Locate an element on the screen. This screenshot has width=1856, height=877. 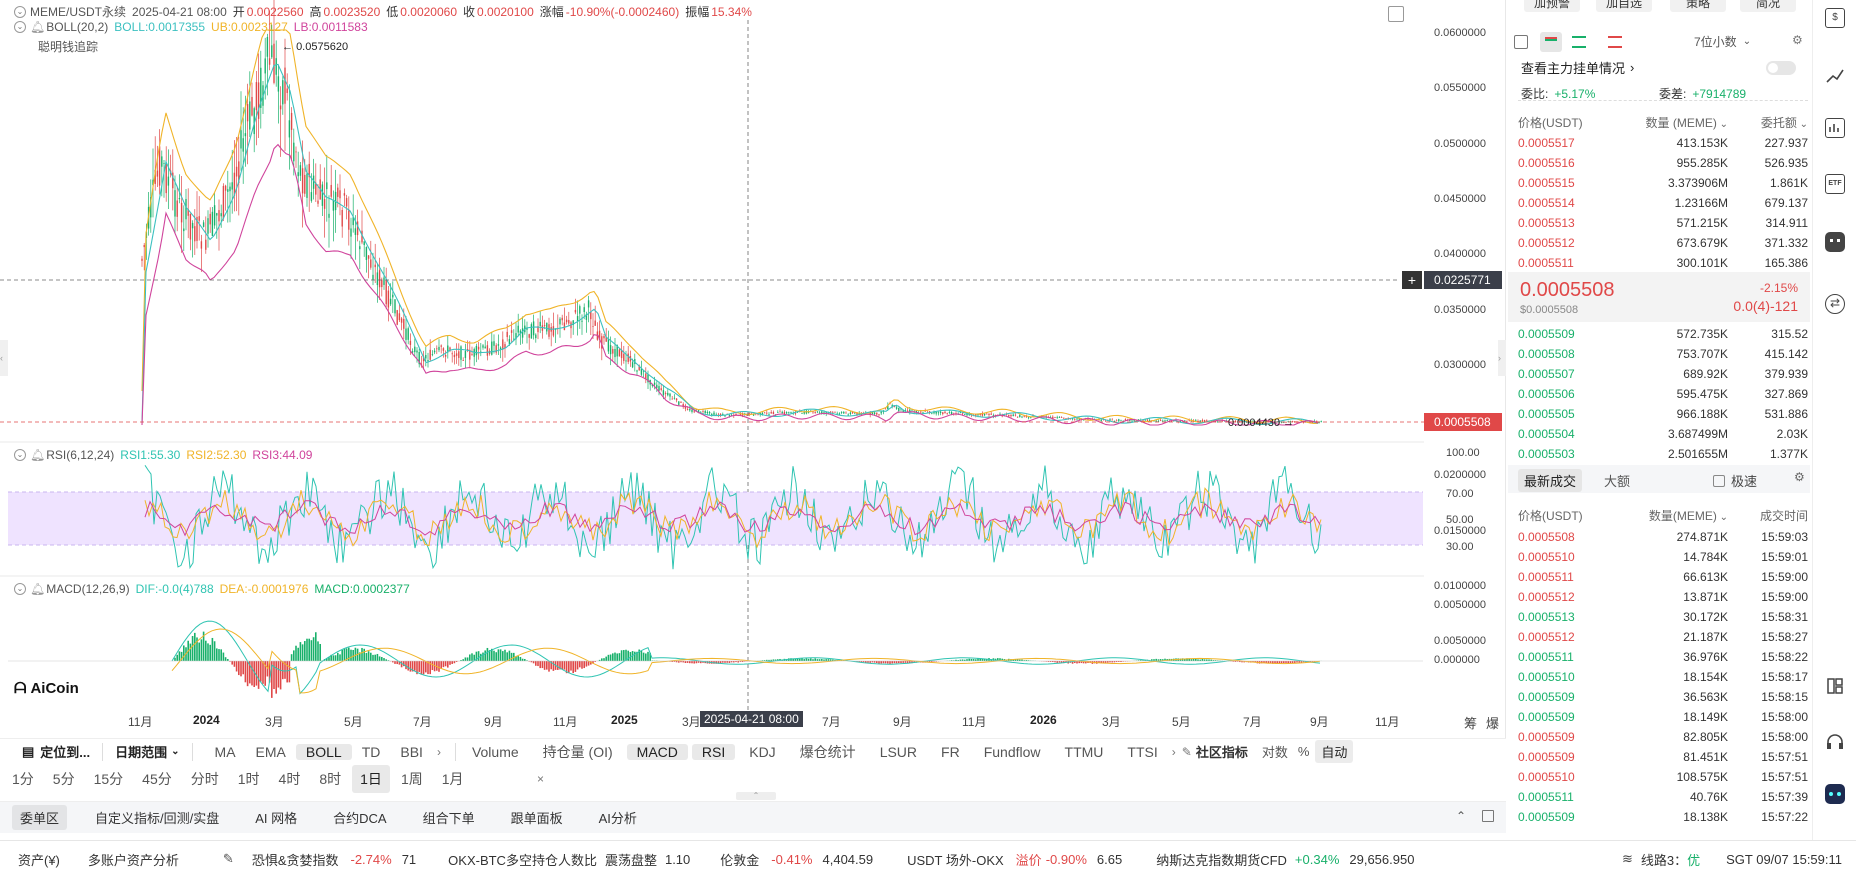
sub-indicator-button: MACD is located at coordinates (657, 751).